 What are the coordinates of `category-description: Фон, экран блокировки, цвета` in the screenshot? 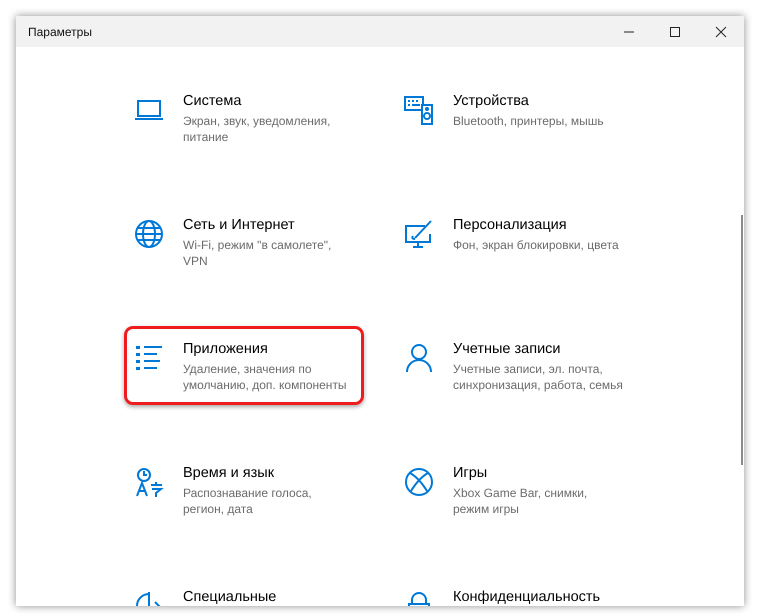 It's located at (536, 245).